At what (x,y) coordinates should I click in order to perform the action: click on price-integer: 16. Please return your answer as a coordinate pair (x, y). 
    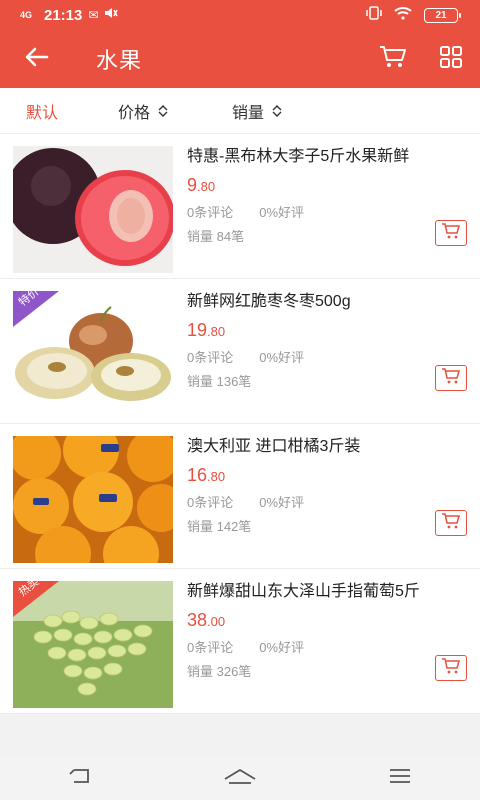
    Looking at the image, I should click on (197, 475).